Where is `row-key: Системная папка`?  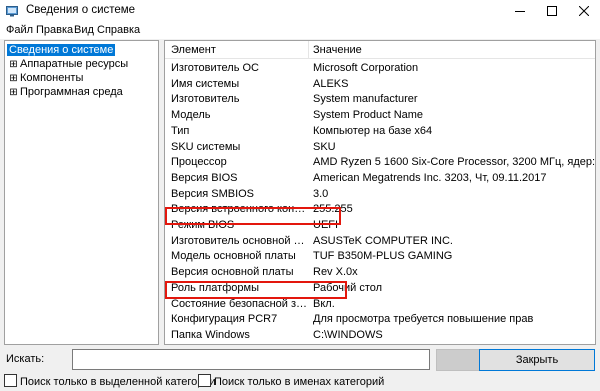
row-key: Системная папка is located at coordinates (239, 343).